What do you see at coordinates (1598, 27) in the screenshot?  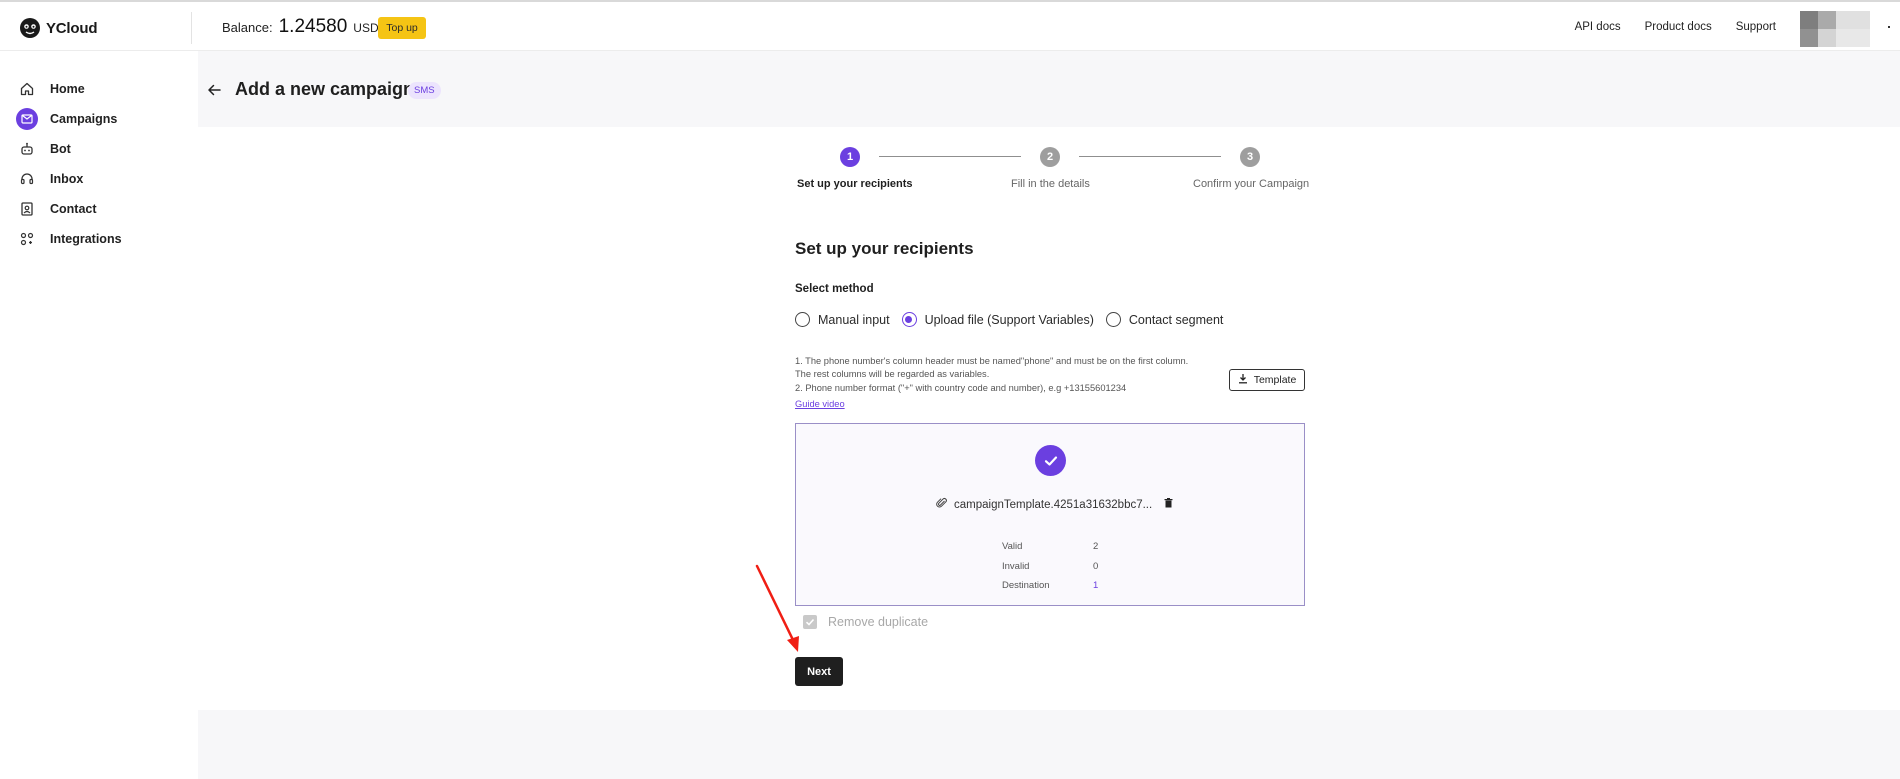 I see `api-docs-link: API docs` at bounding box center [1598, 27].